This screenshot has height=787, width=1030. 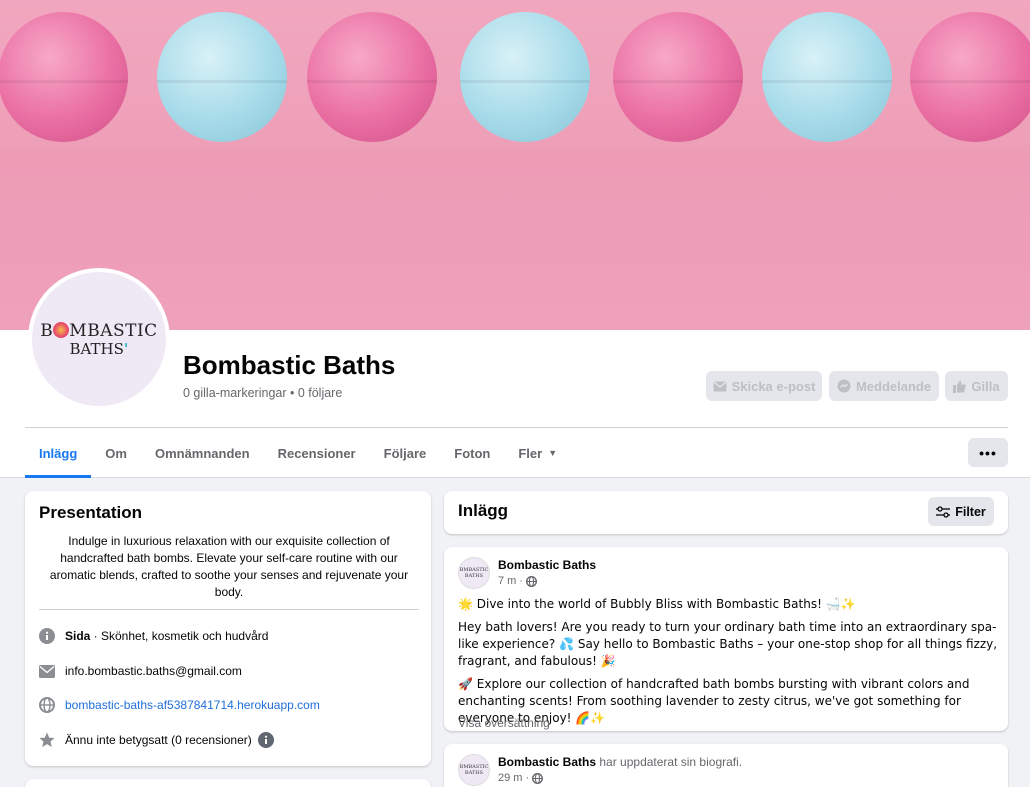 I want to click on sliders-icon, so click(x=943, y=511).